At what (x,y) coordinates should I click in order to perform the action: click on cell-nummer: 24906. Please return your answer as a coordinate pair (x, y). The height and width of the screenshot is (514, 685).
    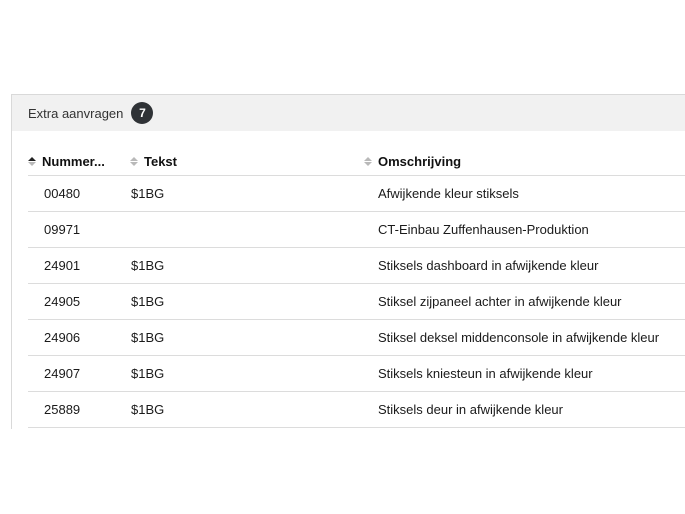
    Looking at the image, I should click on (62, 337).